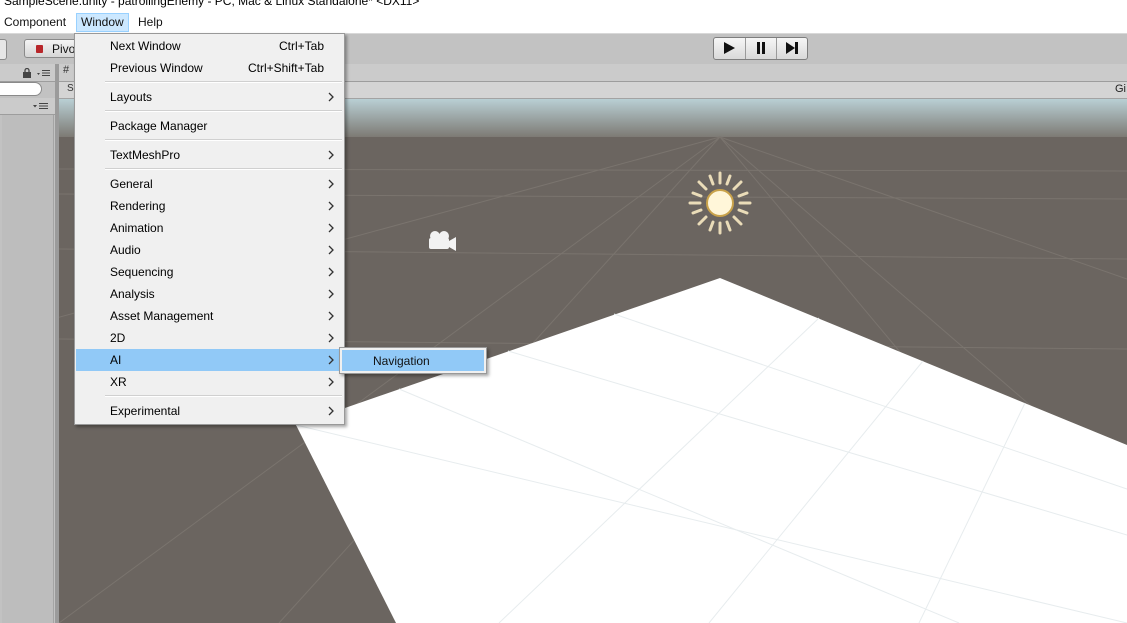 The image size is (1127, 623). I want to click on menu-animation: Animation, so click(209, 228).